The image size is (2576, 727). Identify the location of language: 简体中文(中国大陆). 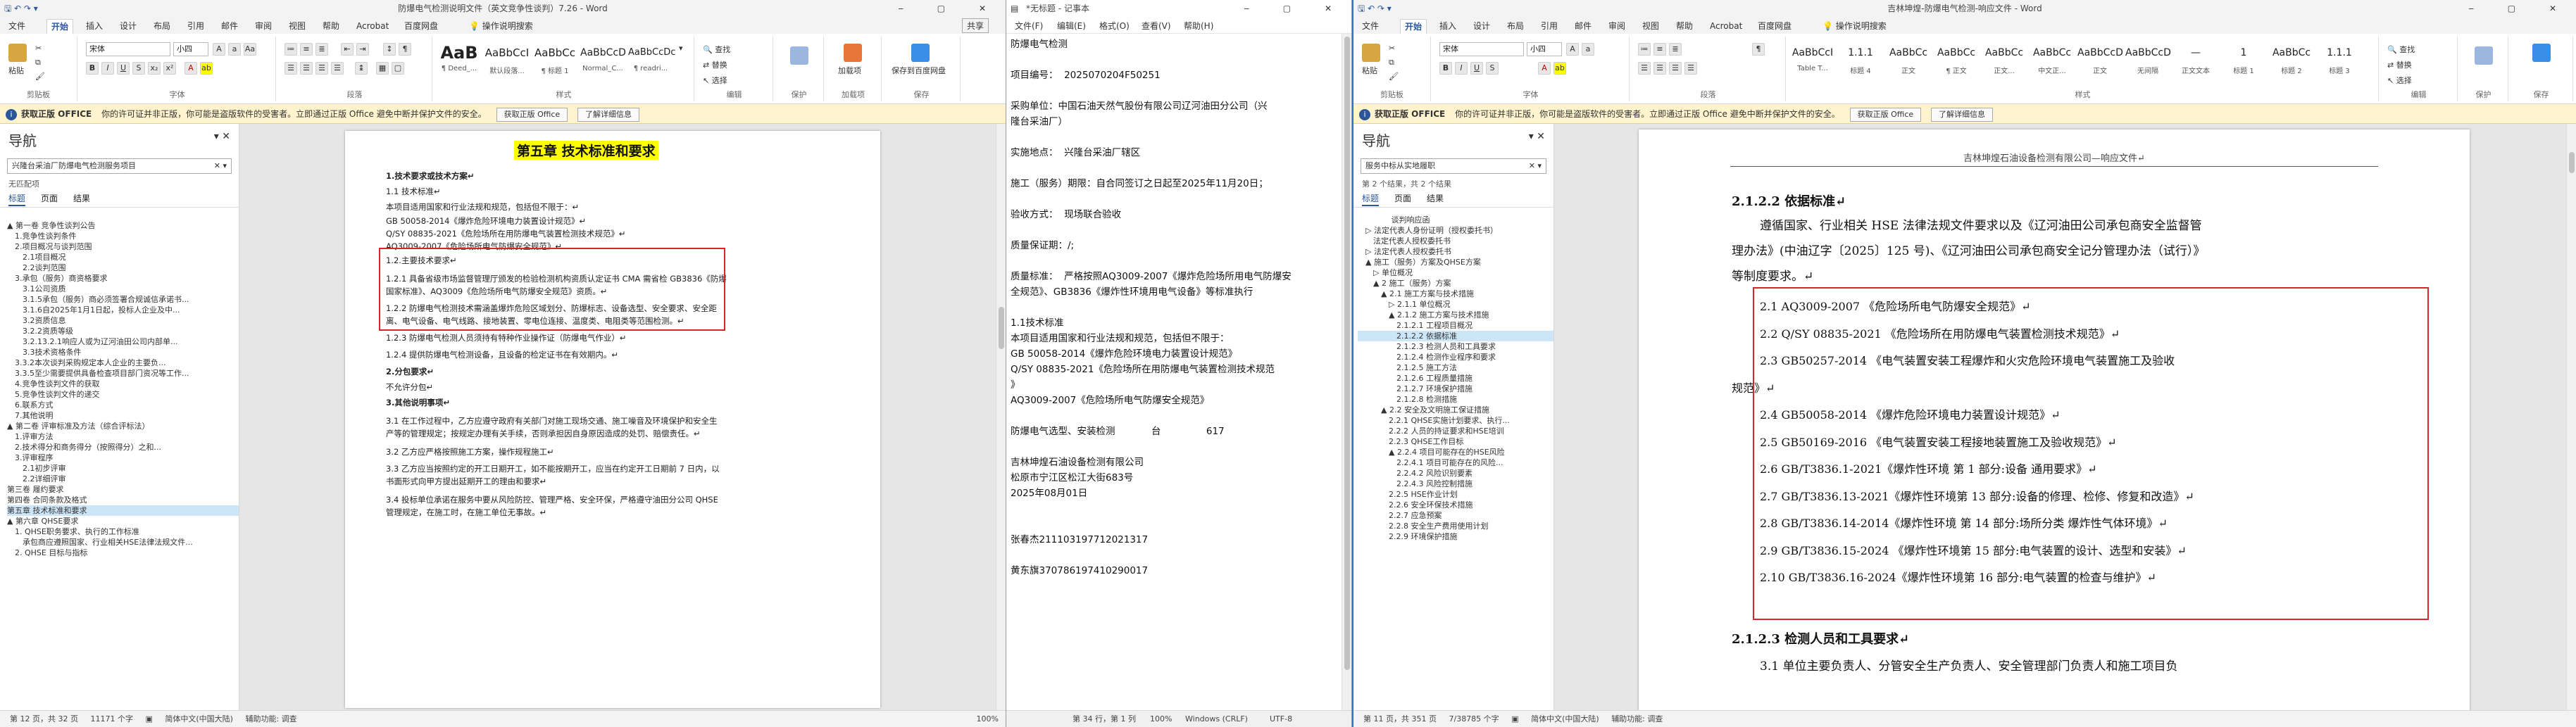
(1565, 718).